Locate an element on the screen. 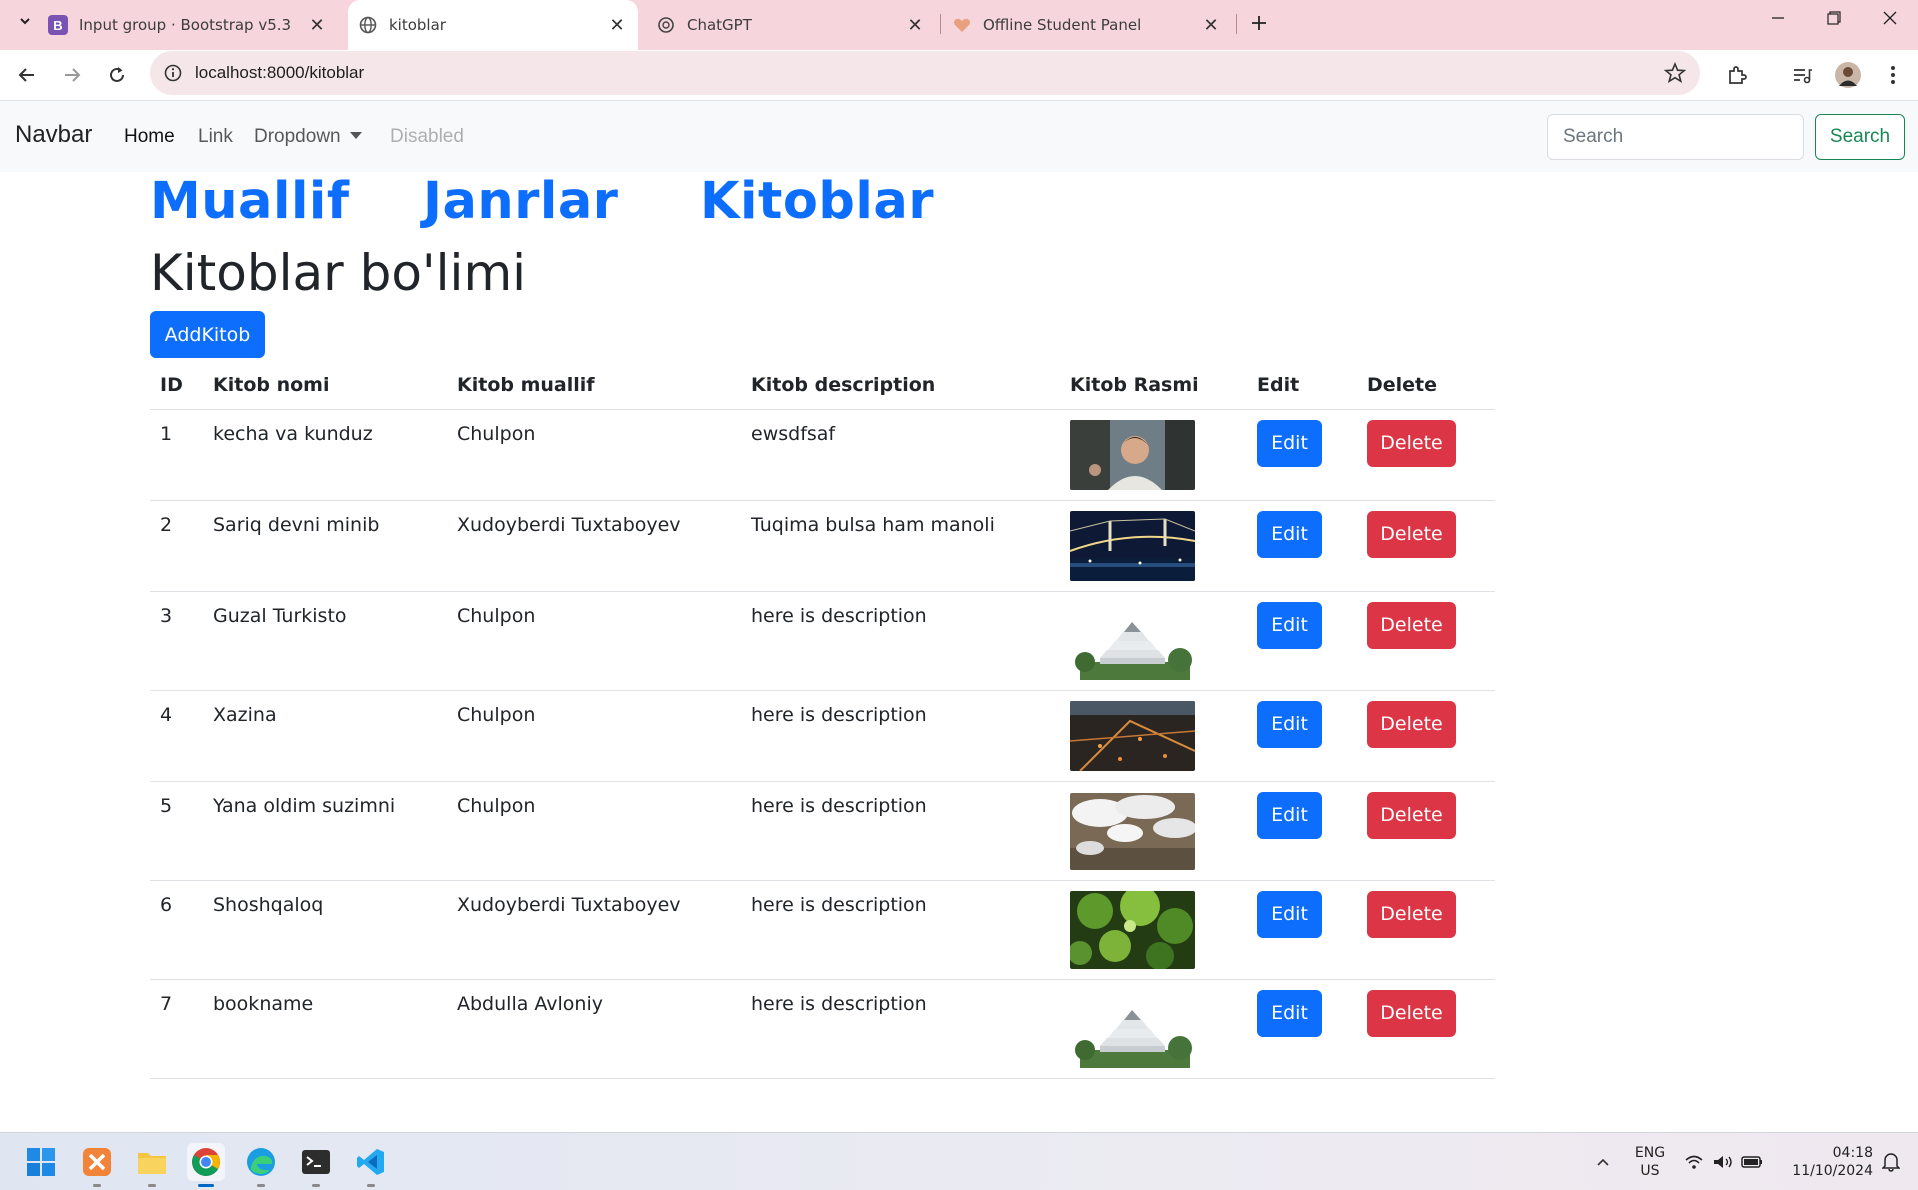 Image resolution: width=1918 pixels, height=1190 pixels. bookmark-star-icon is located at coordinates (1675, 72).